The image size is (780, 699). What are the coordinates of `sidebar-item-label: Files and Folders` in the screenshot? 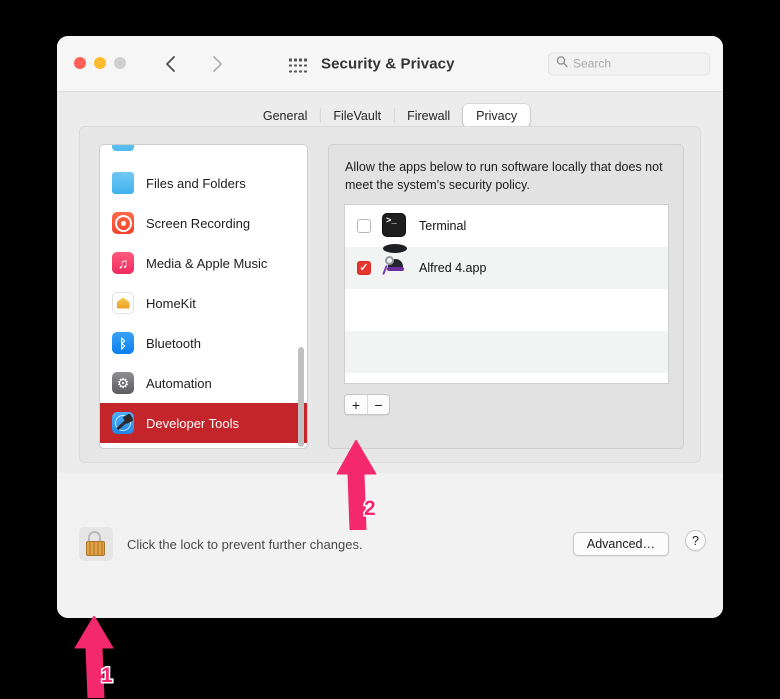 It's located at (196, 183).